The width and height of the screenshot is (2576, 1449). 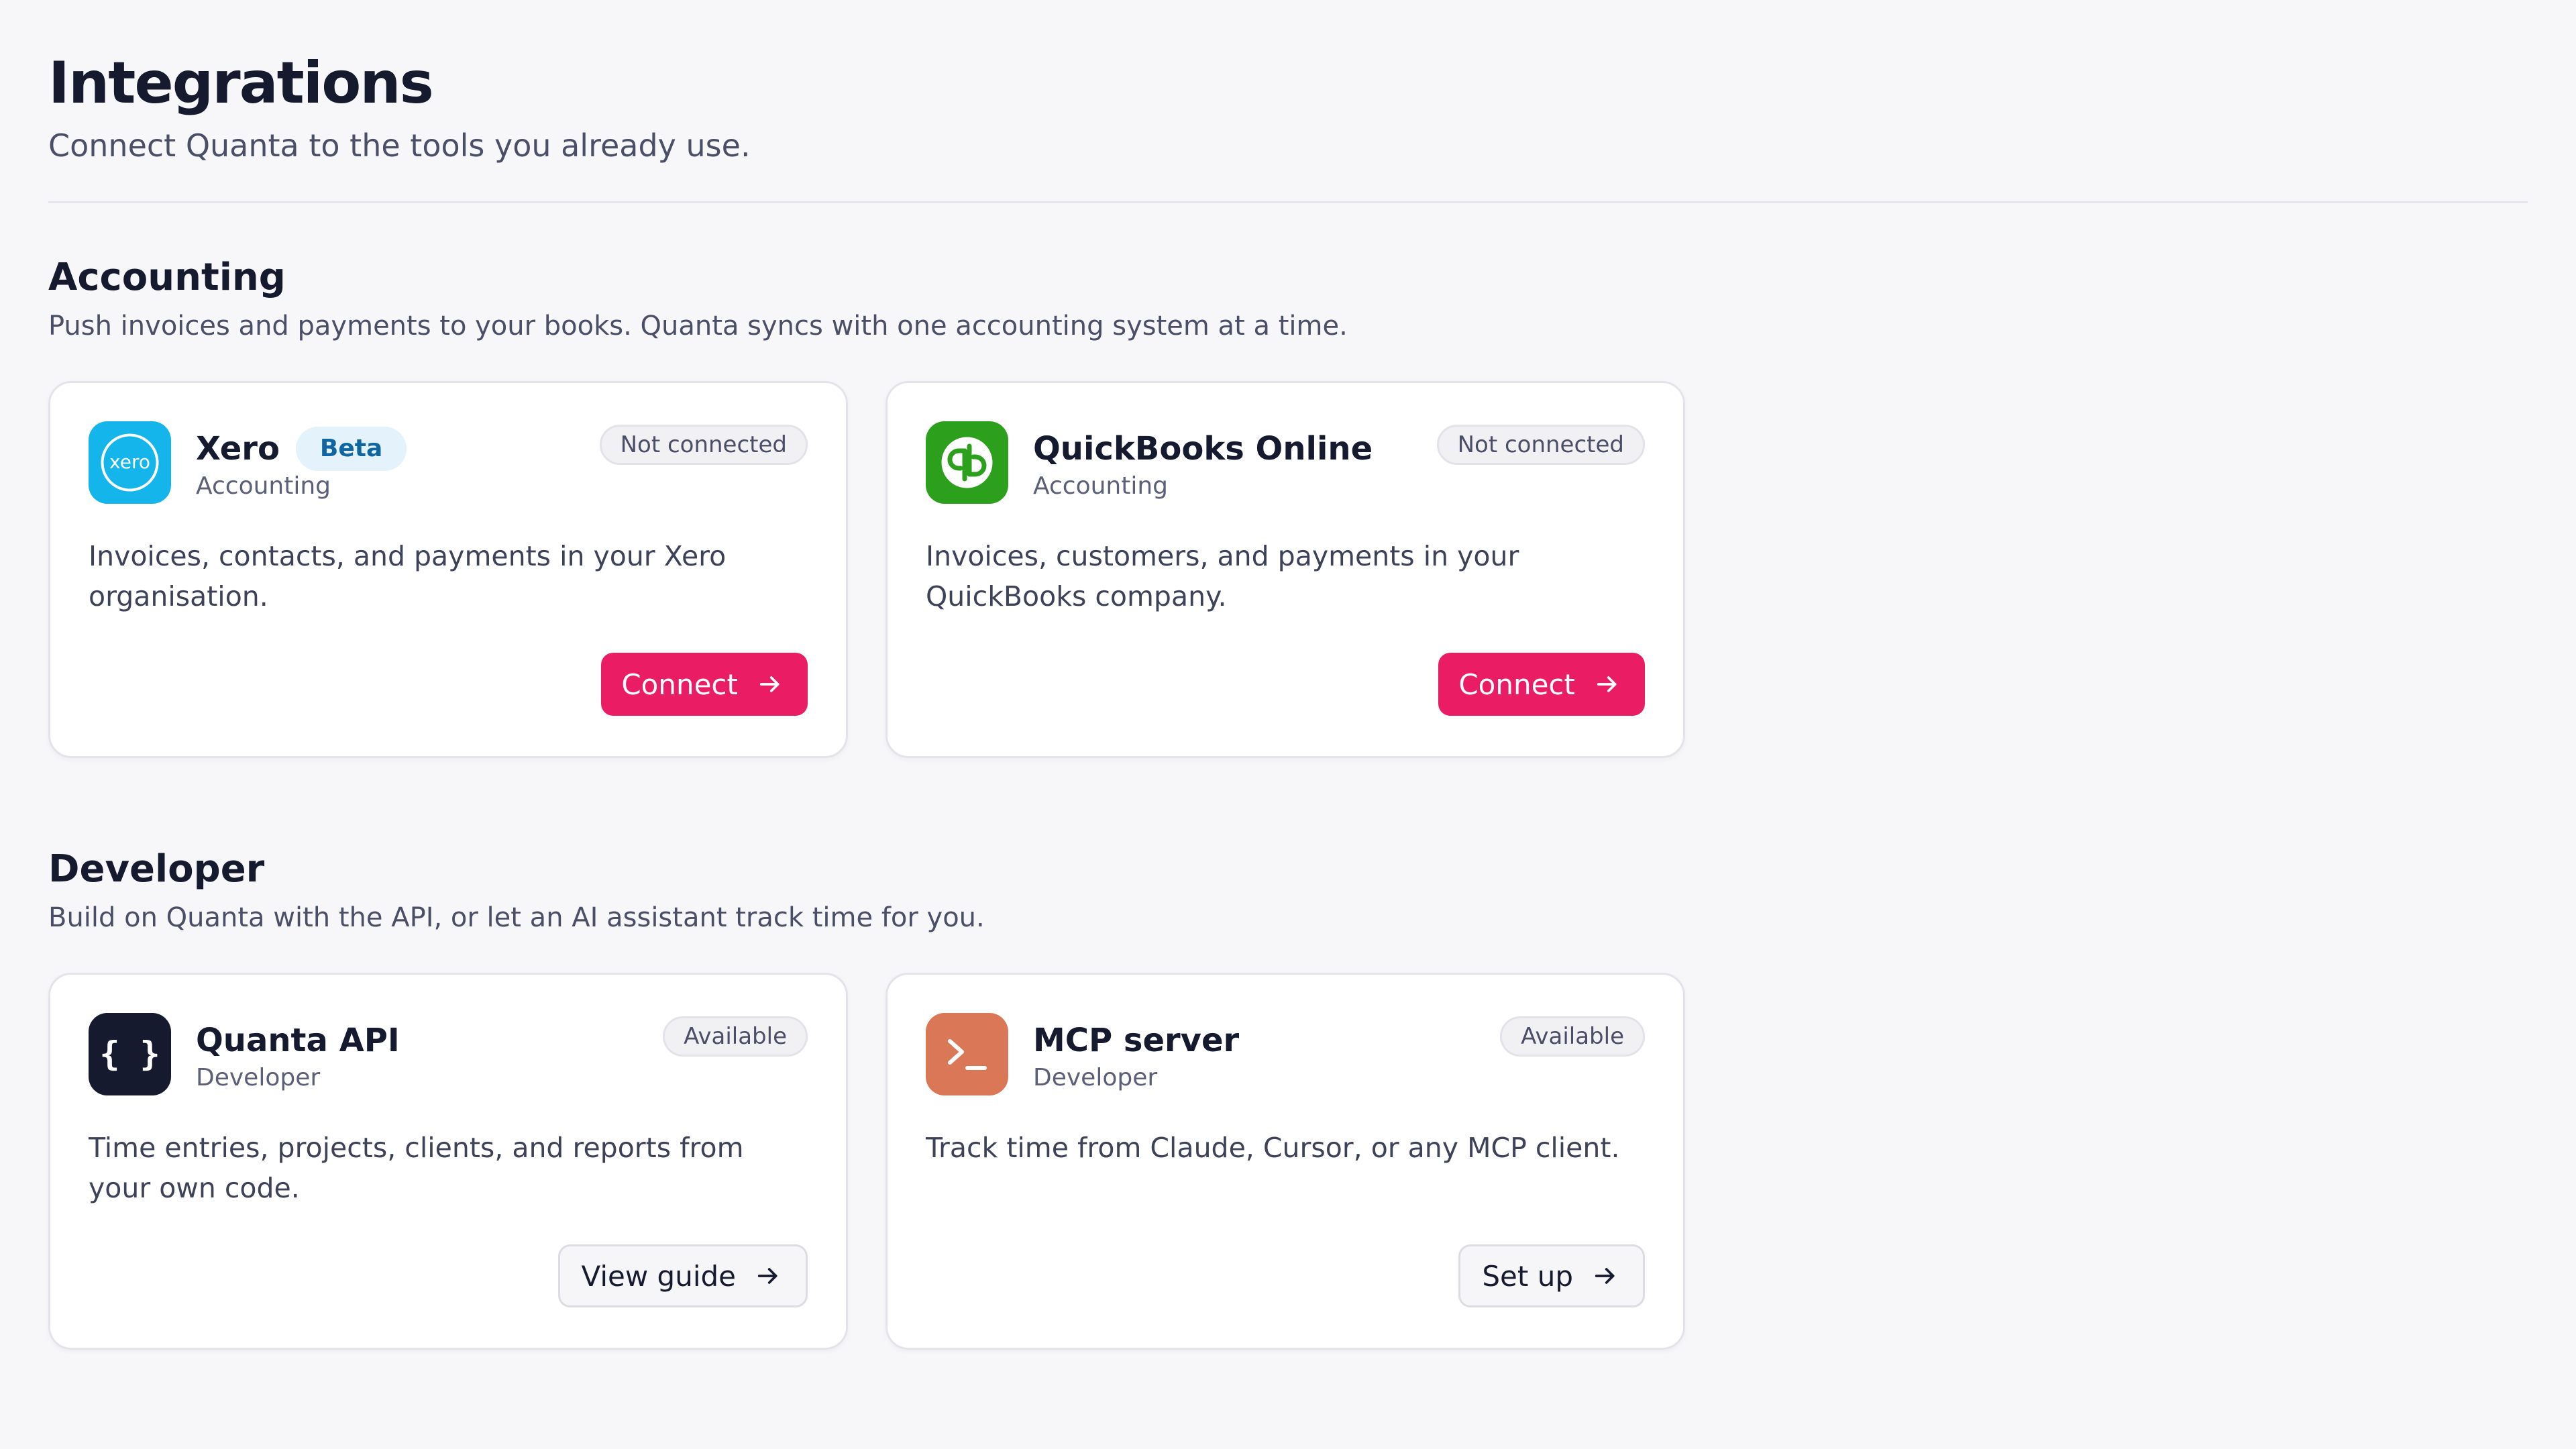 What do you see at coordinates (238, 449) in the screenshot?
I see `card-name: Xero` at bounding box center [238, 449].